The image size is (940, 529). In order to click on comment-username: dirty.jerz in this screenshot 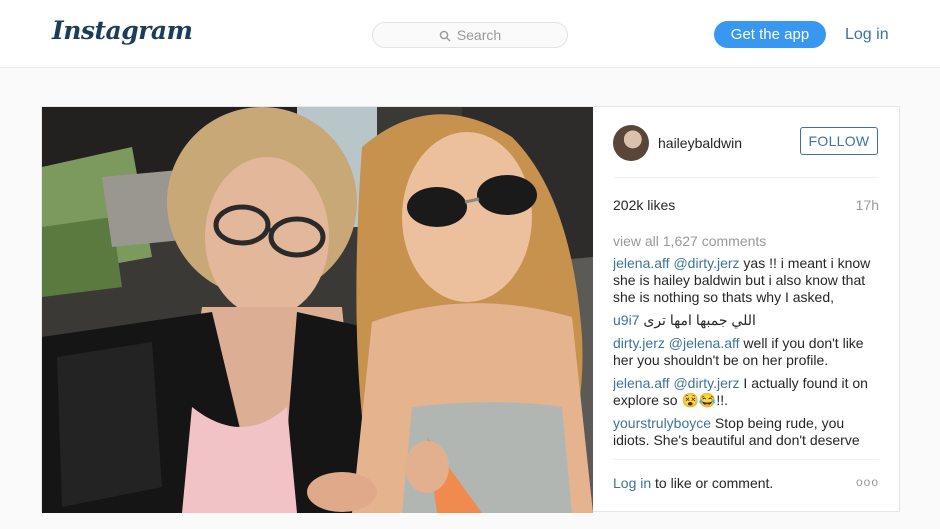, I will do `click(639, 343)`.